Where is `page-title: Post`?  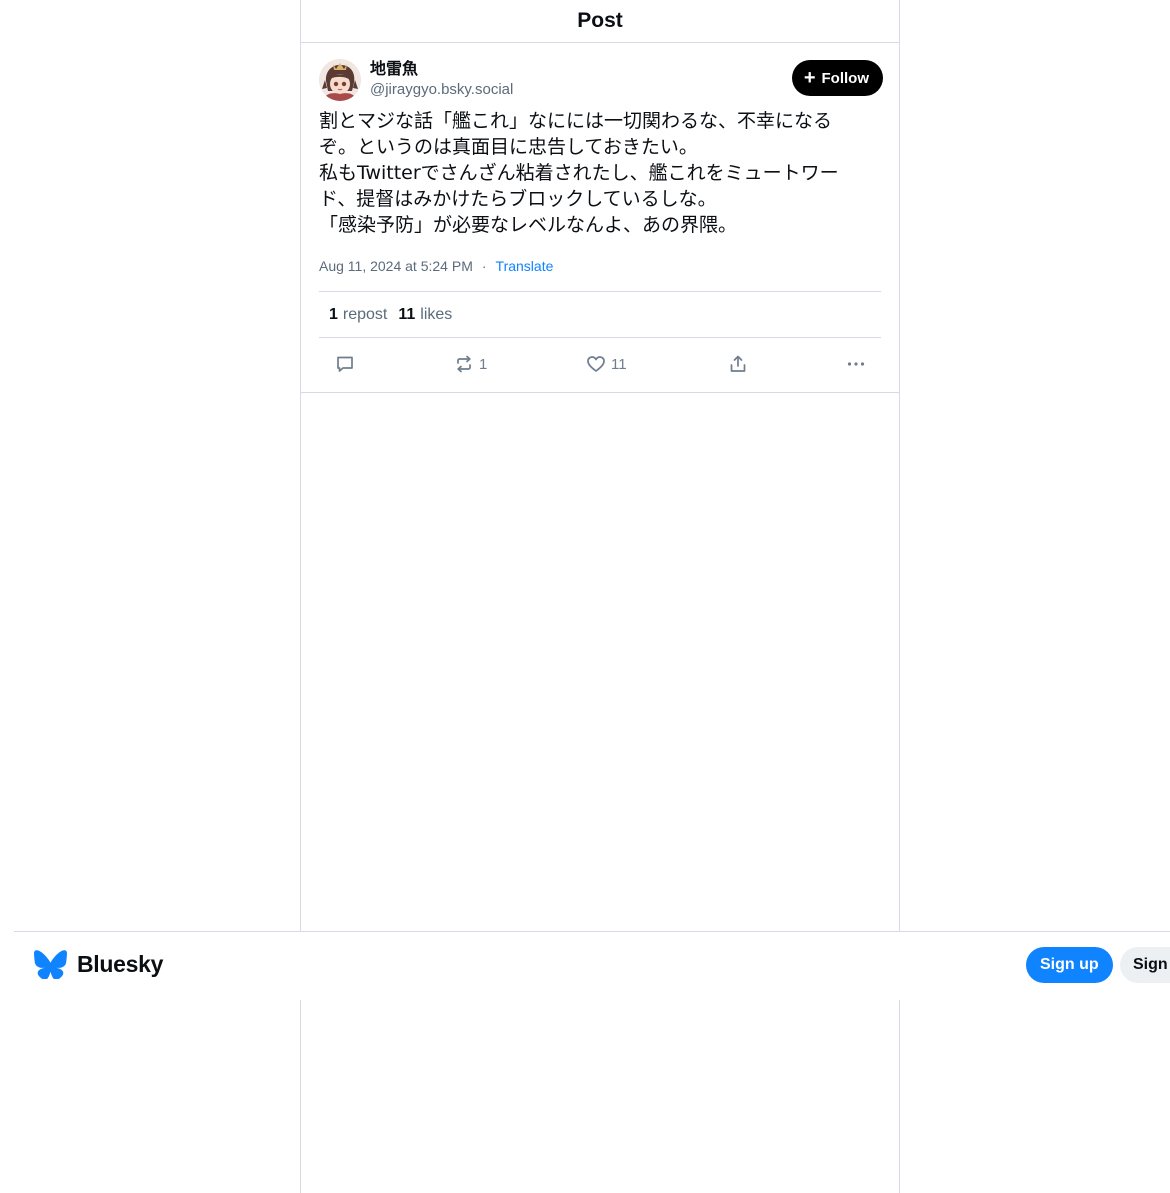
page-title: Post is located at coordinates (600, 20).